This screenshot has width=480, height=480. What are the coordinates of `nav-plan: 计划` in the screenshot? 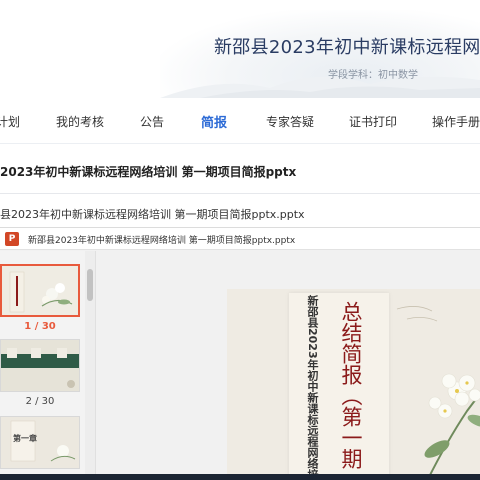 It's located at (10, 121).